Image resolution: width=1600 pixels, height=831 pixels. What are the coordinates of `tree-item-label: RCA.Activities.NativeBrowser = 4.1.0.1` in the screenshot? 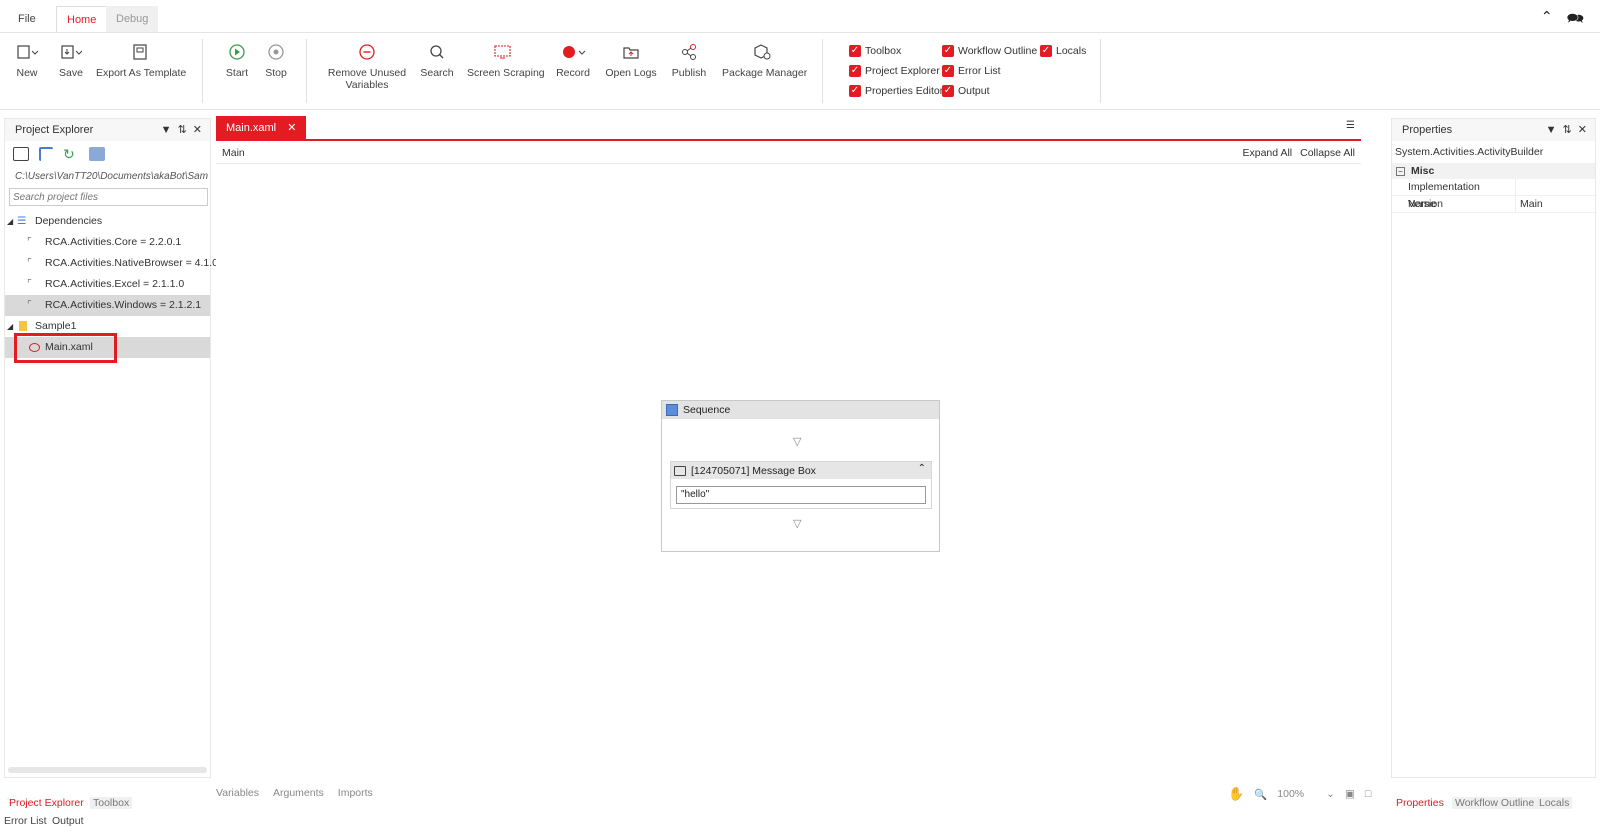 It's located at (136, 263).